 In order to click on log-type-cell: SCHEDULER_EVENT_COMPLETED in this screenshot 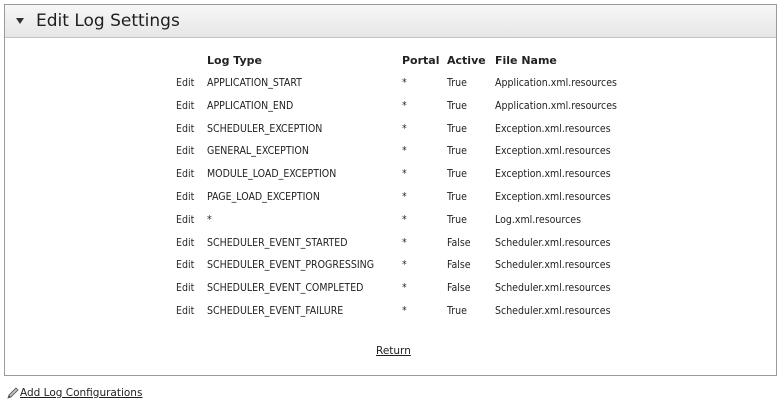, I will do `click(285, 288)`.